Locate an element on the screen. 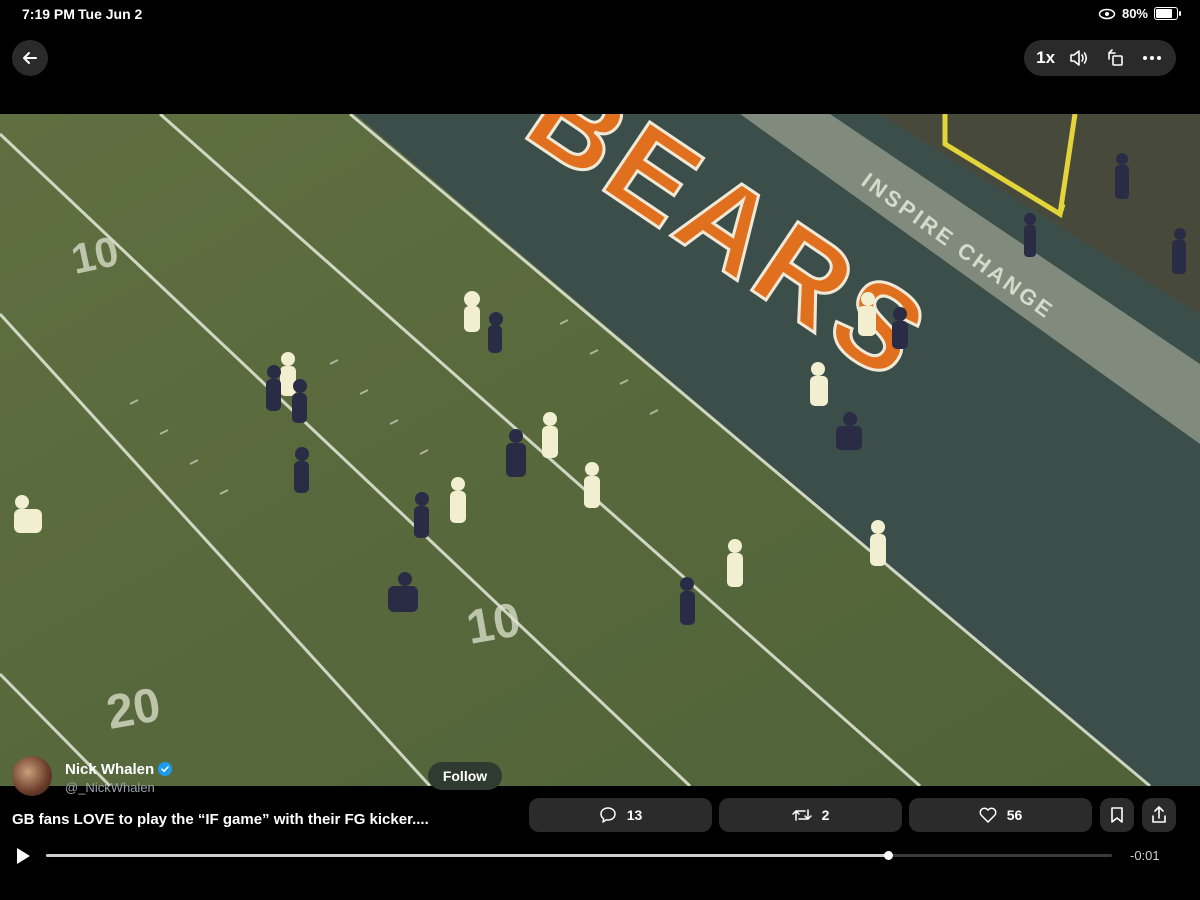 This screenshot has width=1200, height=900. battery-percent: 80% is located at coordinates (1134, 13).